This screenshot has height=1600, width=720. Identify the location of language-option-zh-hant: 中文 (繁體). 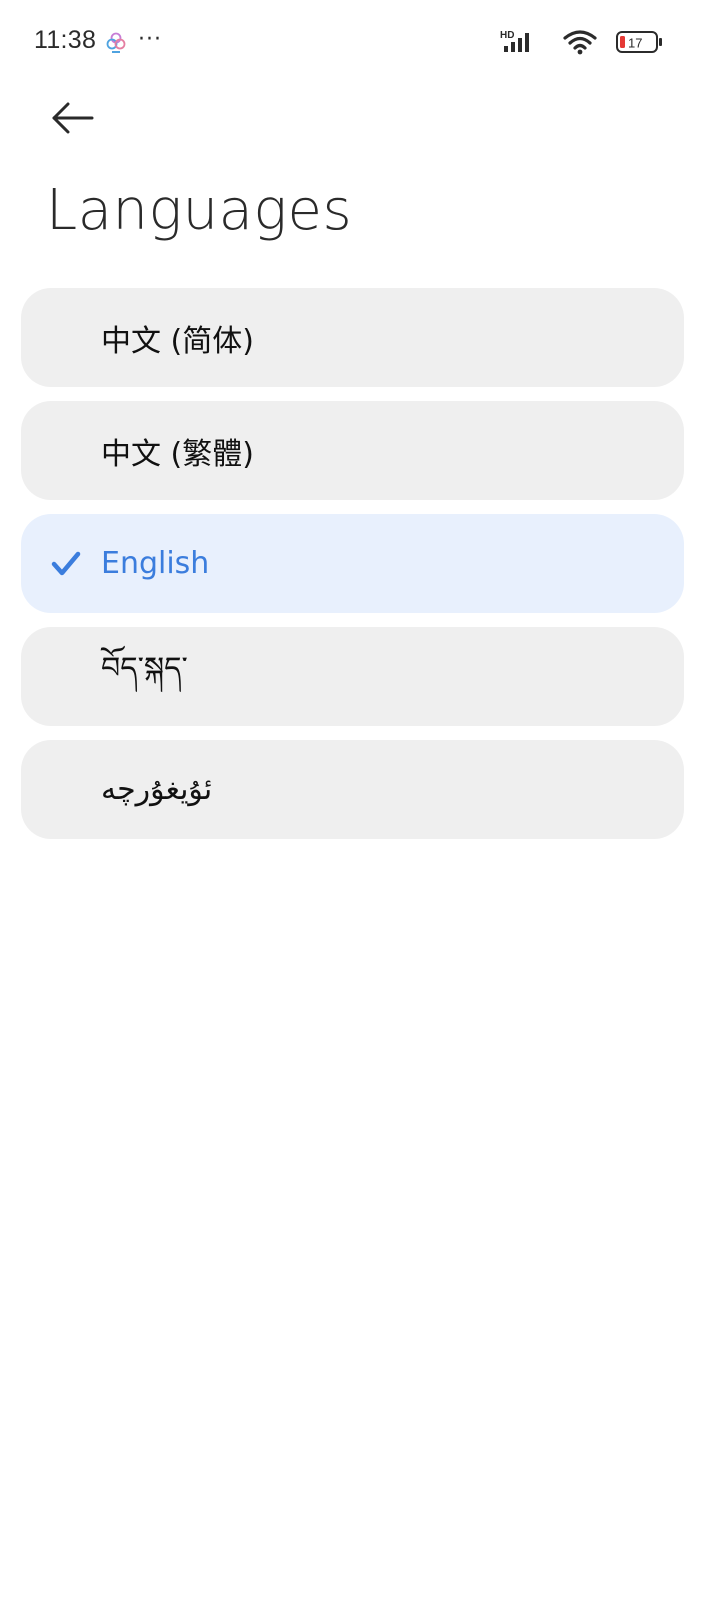
(352, 450).